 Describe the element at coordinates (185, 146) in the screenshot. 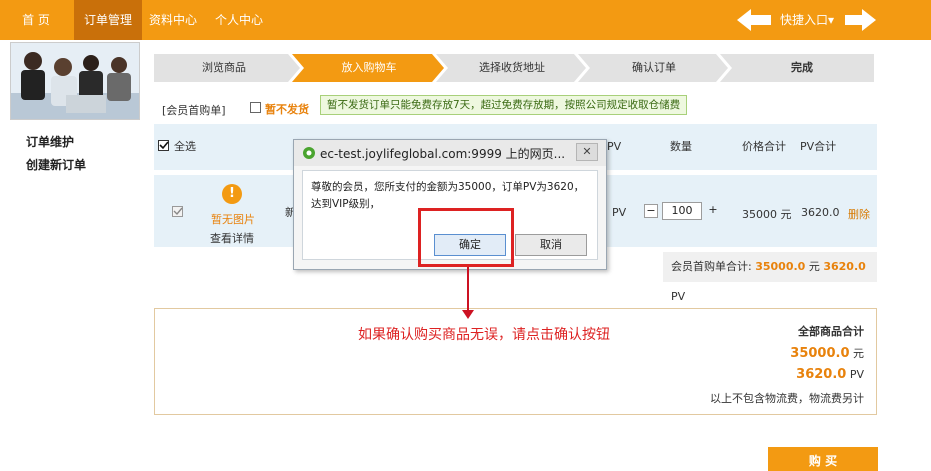

I see `select-all-label: 全选` at that location.